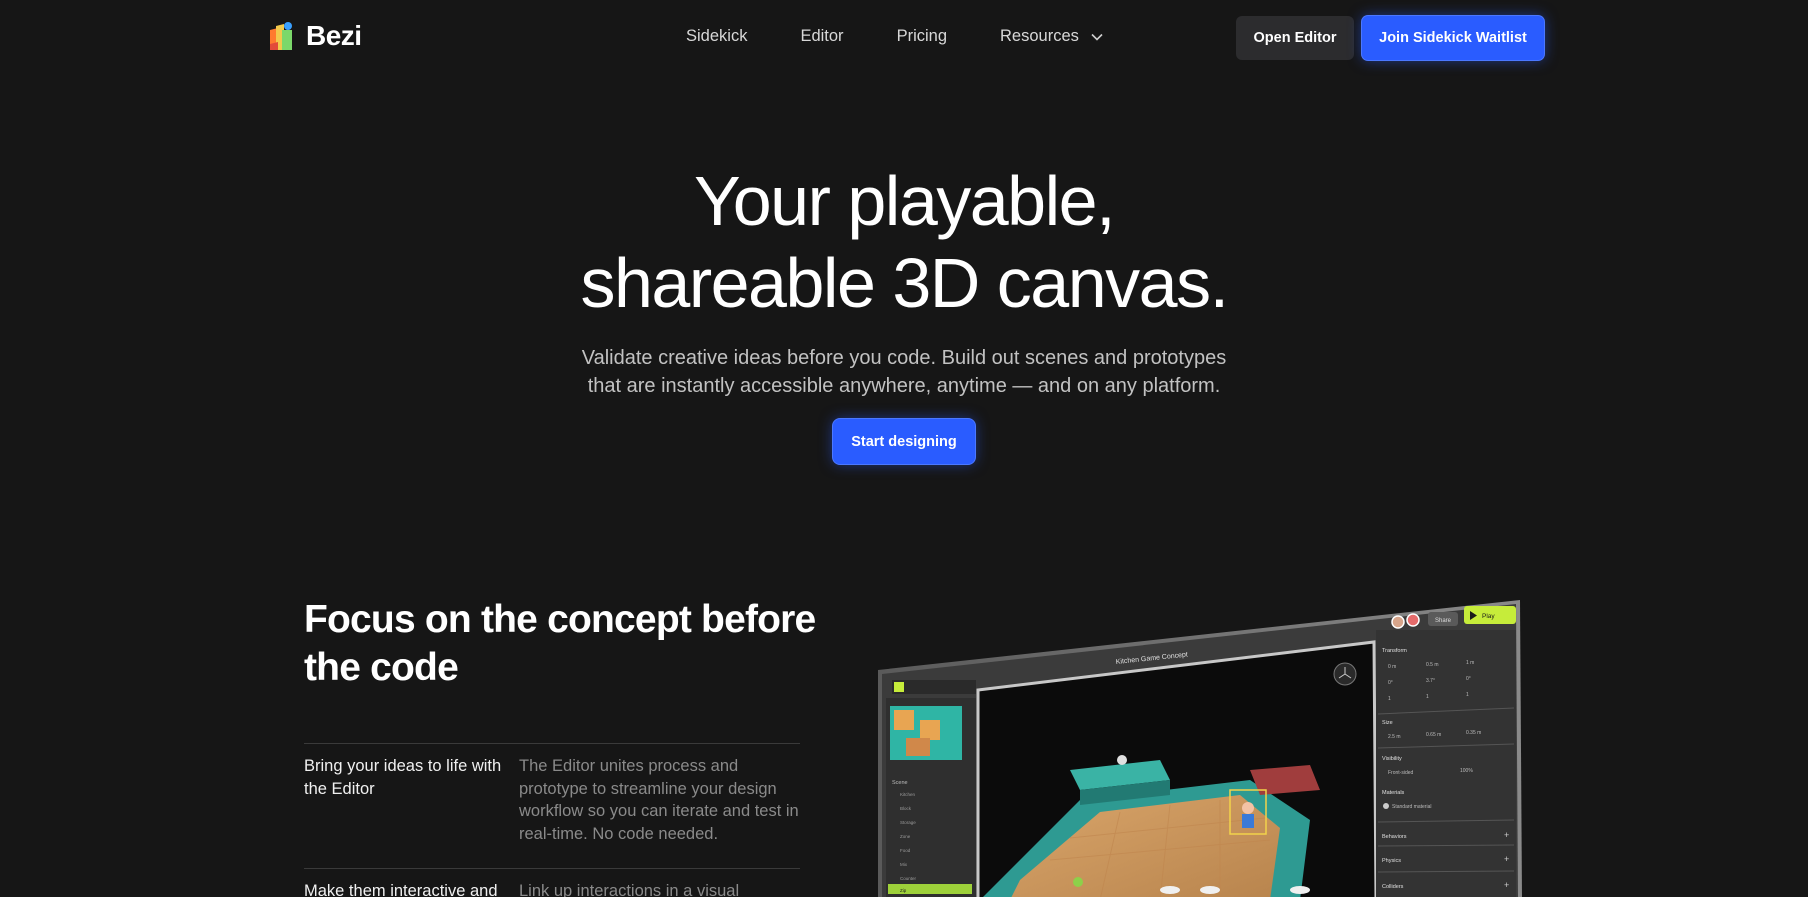 This screenshot has height=897, width=1808. Describe the element at coordinates (1427, 697) in the screenshot. I see `panel-y-scale: 1` at that location.